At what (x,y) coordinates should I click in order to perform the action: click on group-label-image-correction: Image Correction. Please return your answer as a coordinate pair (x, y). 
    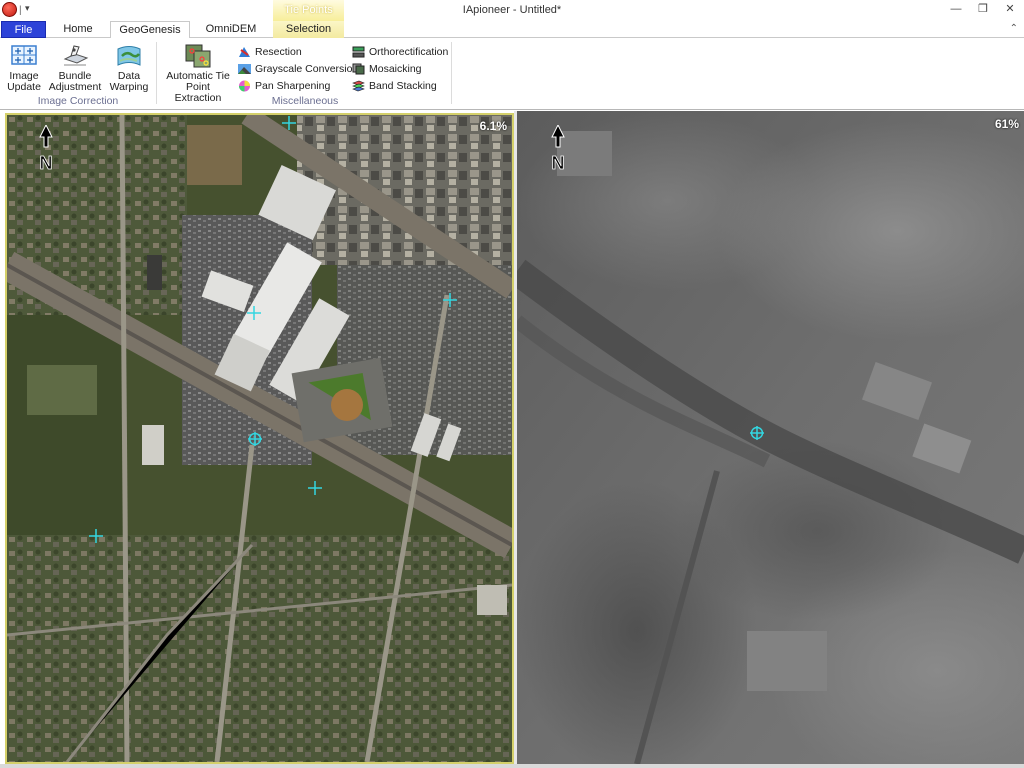
    Looking at the image, I should click on (78, 101).